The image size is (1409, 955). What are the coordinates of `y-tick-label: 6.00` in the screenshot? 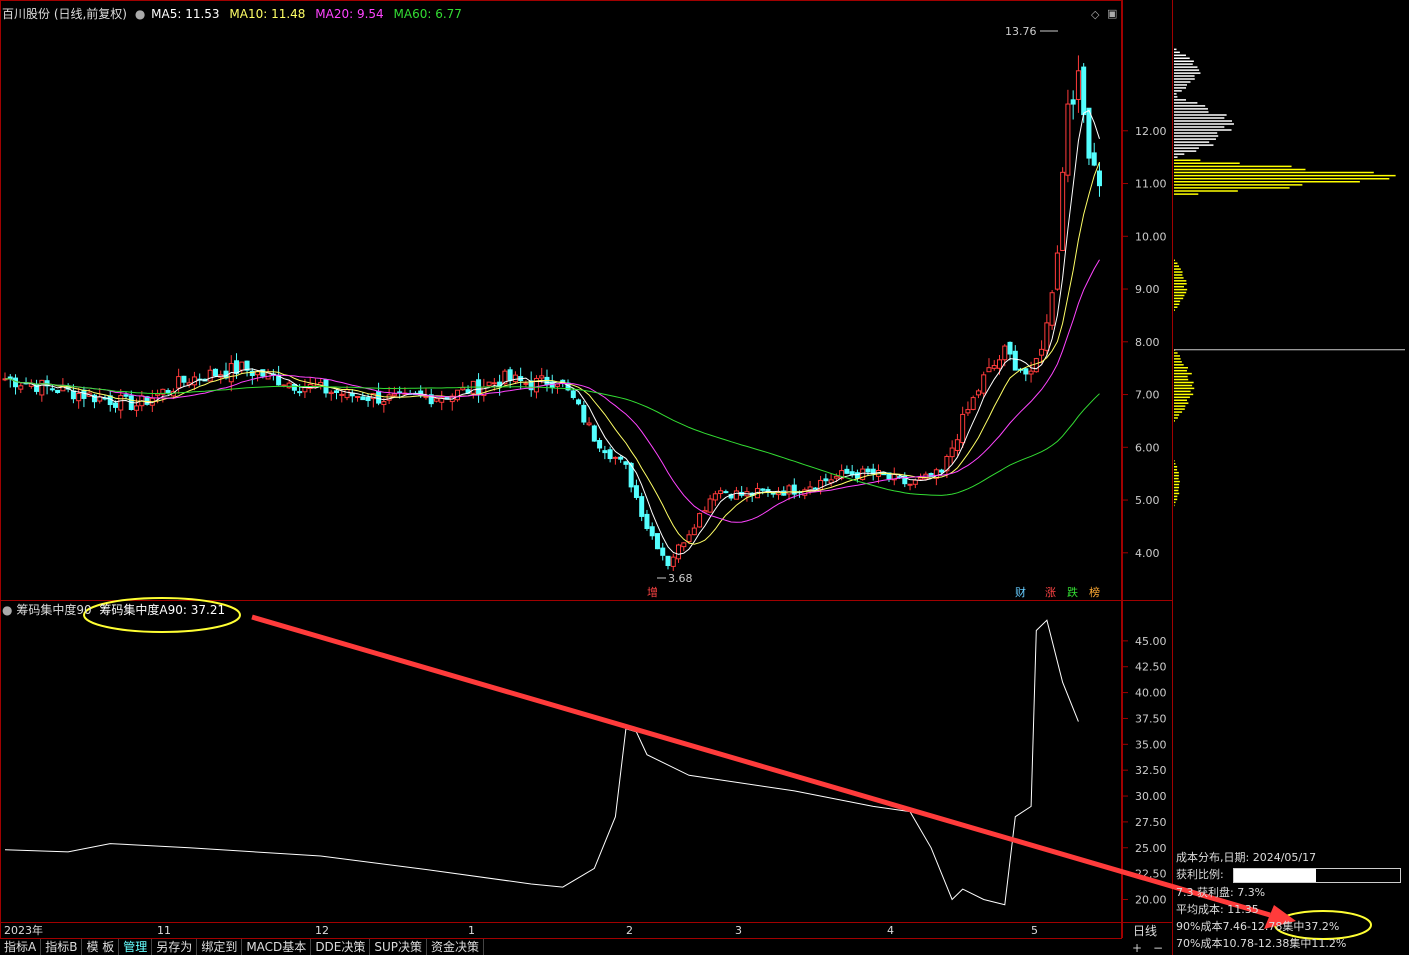 It's located at (1147, 447).